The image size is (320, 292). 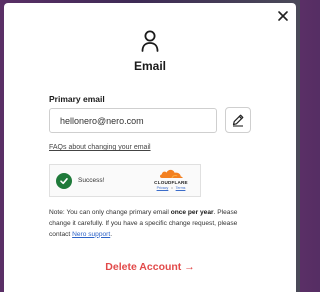 I want to click on primary-email-value: hellonero@nero.com, so click(x=102, y=120).